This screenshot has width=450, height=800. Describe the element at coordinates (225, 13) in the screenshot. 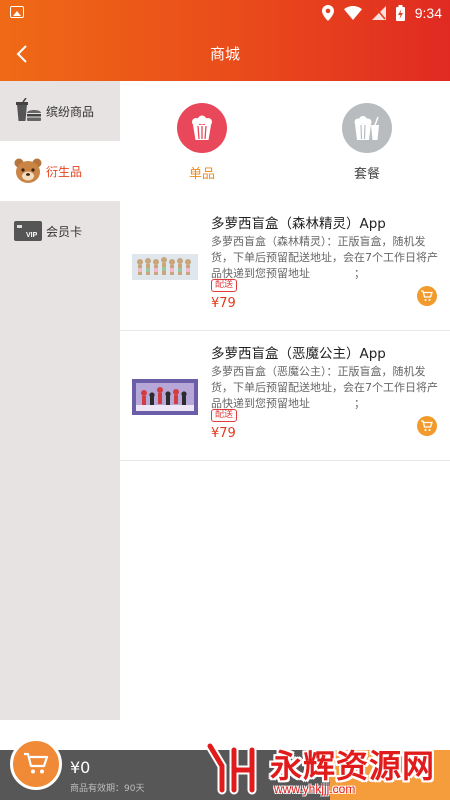

I see `status-bar: 9:34` at that location.